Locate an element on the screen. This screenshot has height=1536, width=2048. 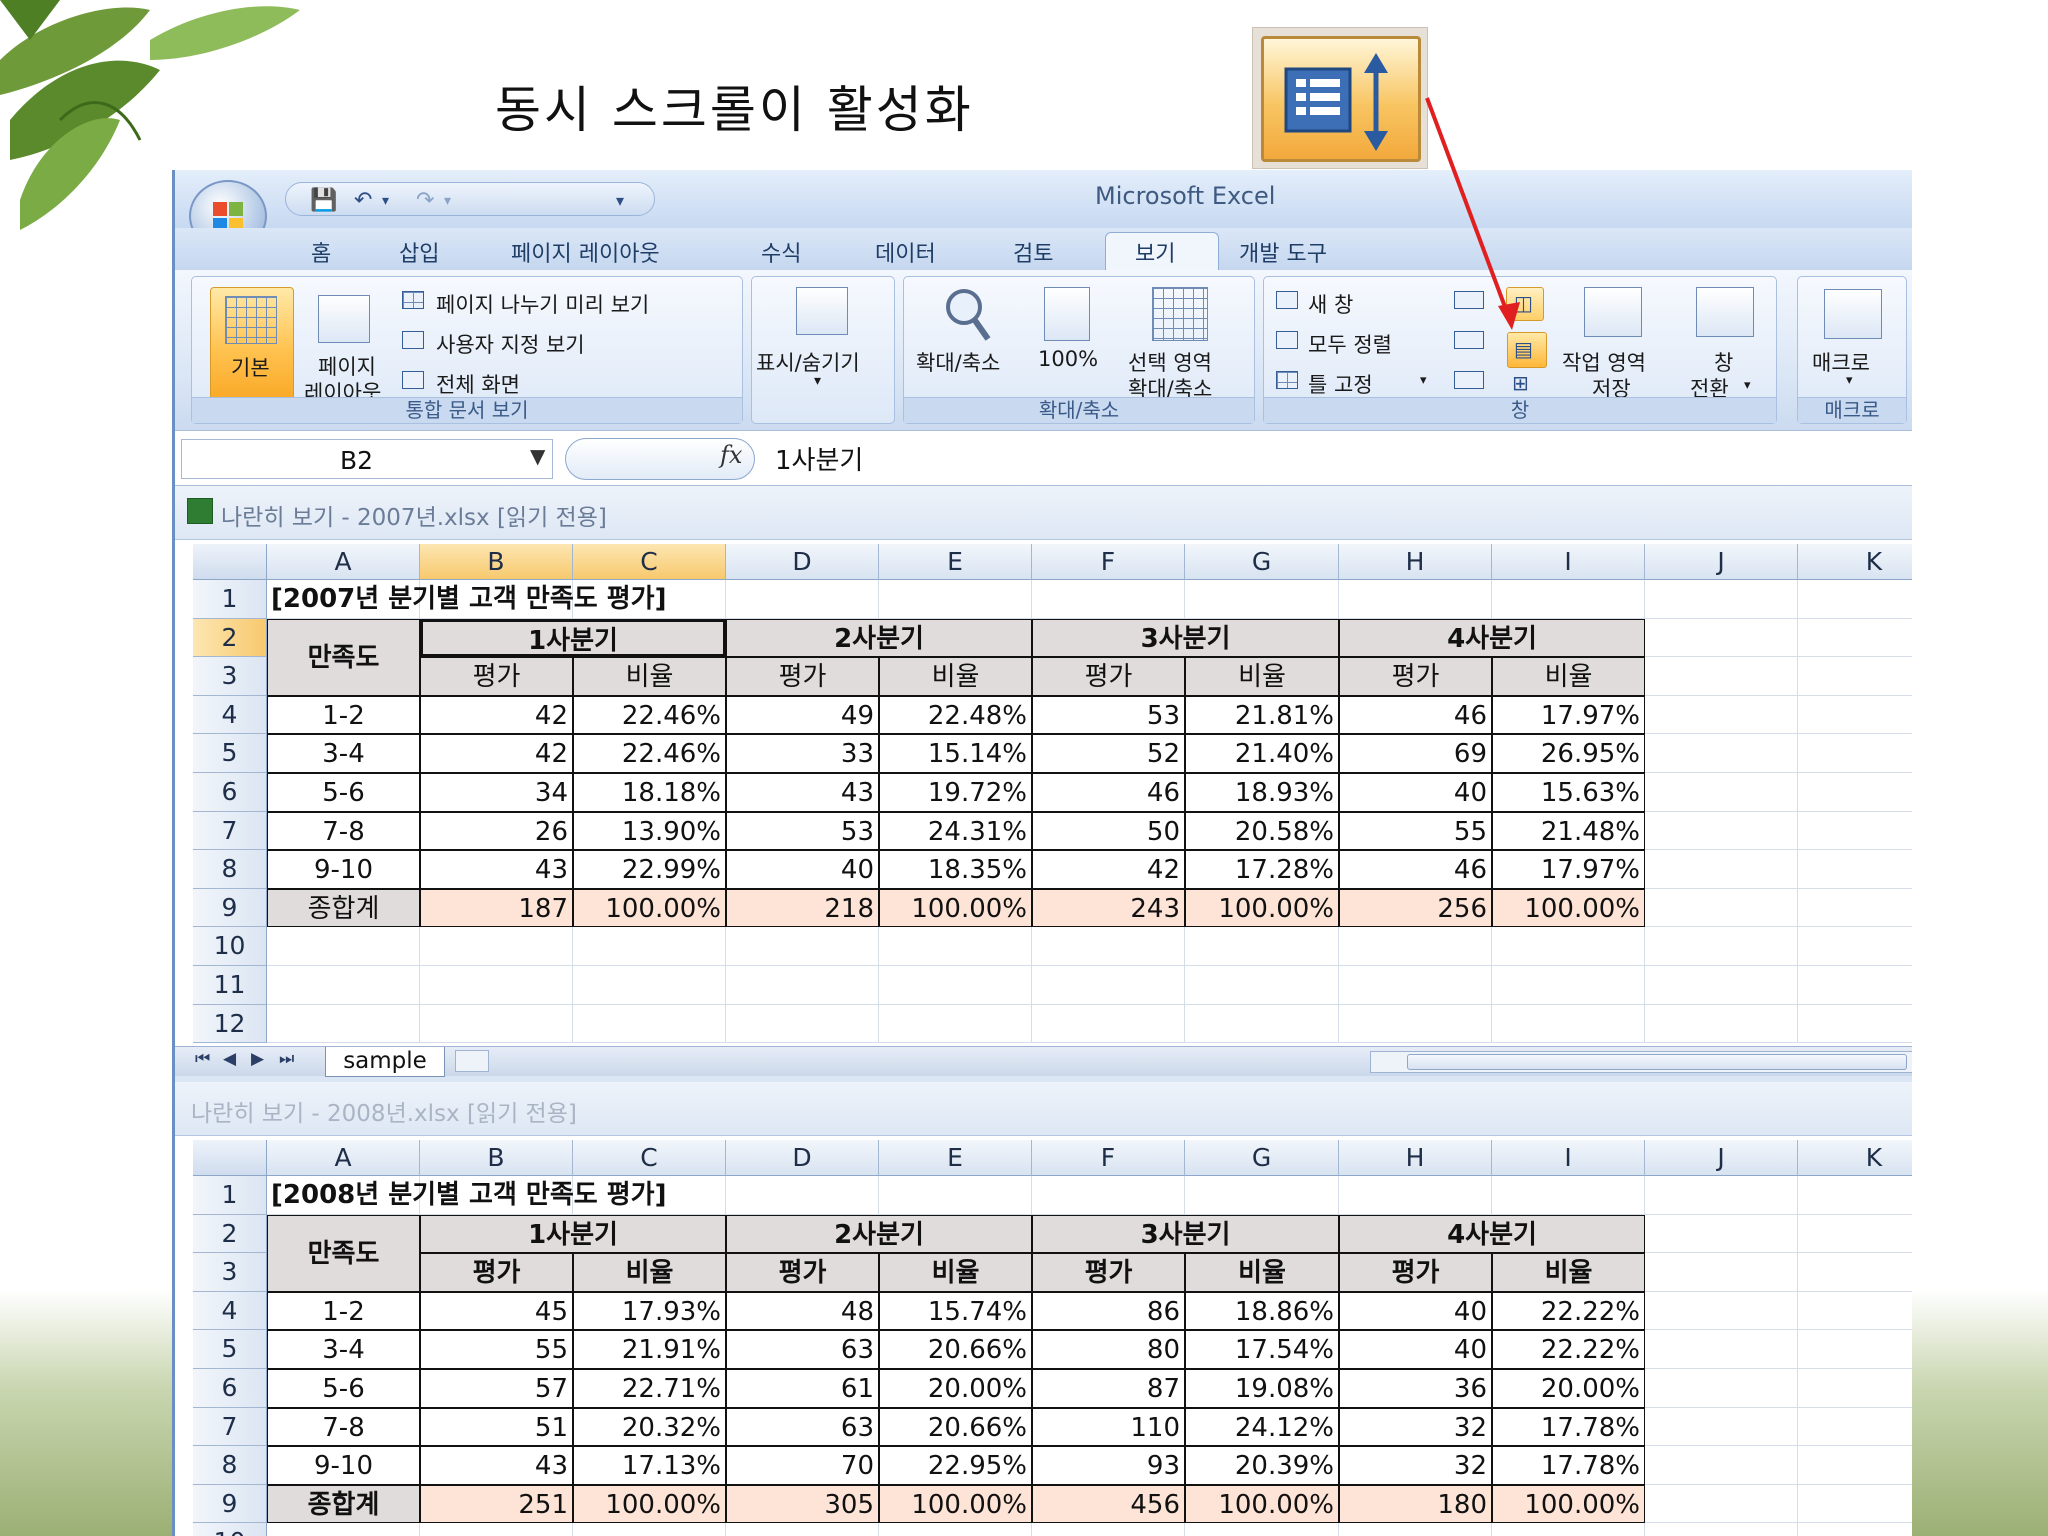
undo-icon: ↶ is located at coordinates (363, 200).